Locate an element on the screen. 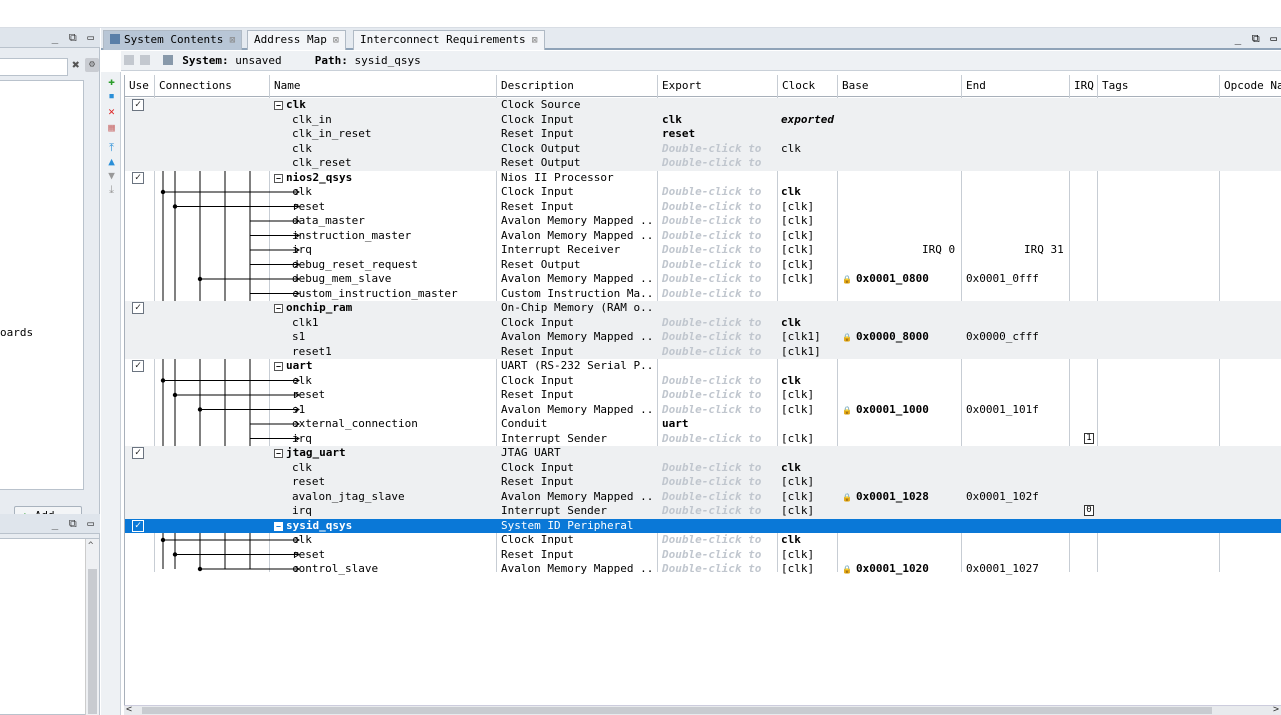 The height and width of the screenshot is (715, 1281). column-header: Base is located at coordinates (900, 86).